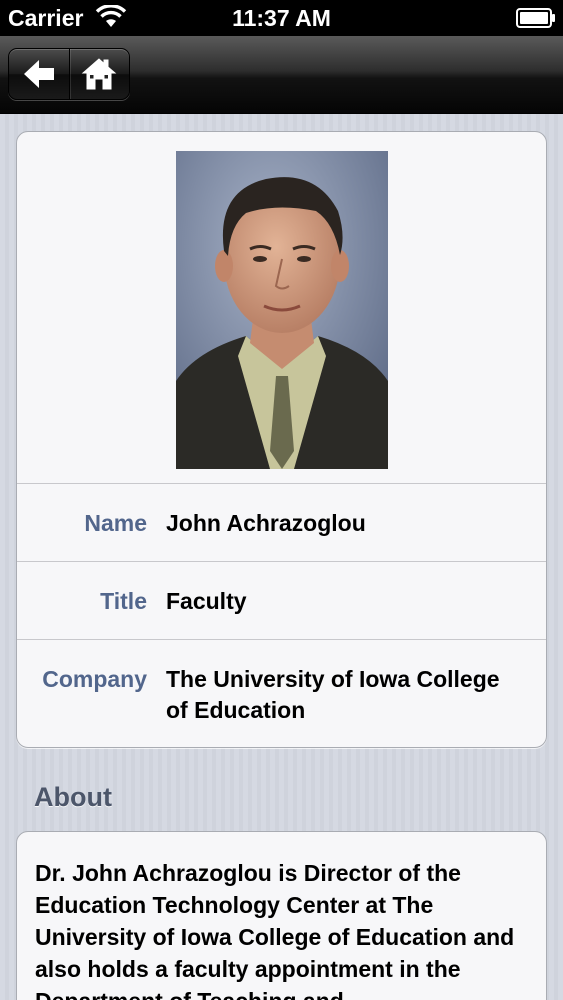  I want to click on name-value: John Achrazoglou, so click(266, 523).